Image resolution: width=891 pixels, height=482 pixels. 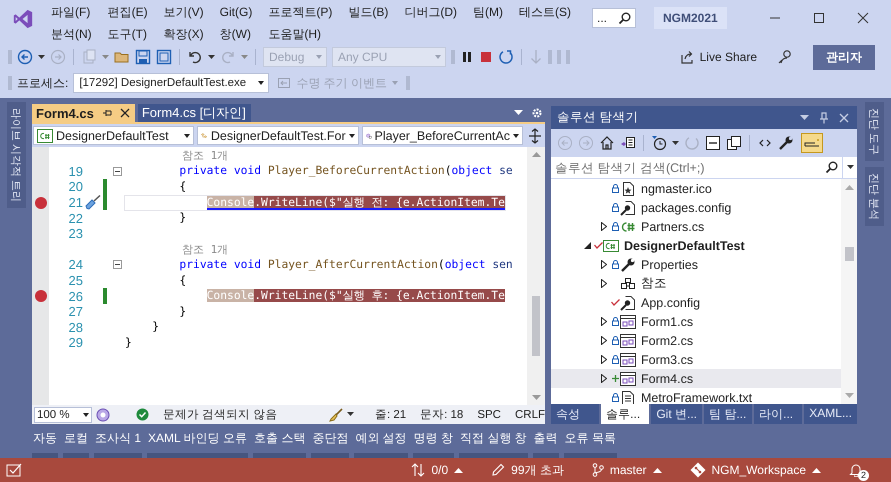 What do you see at coordinates (607, 143) in the screenshot?
I see `home-icon` at bounding box center [607, 143].